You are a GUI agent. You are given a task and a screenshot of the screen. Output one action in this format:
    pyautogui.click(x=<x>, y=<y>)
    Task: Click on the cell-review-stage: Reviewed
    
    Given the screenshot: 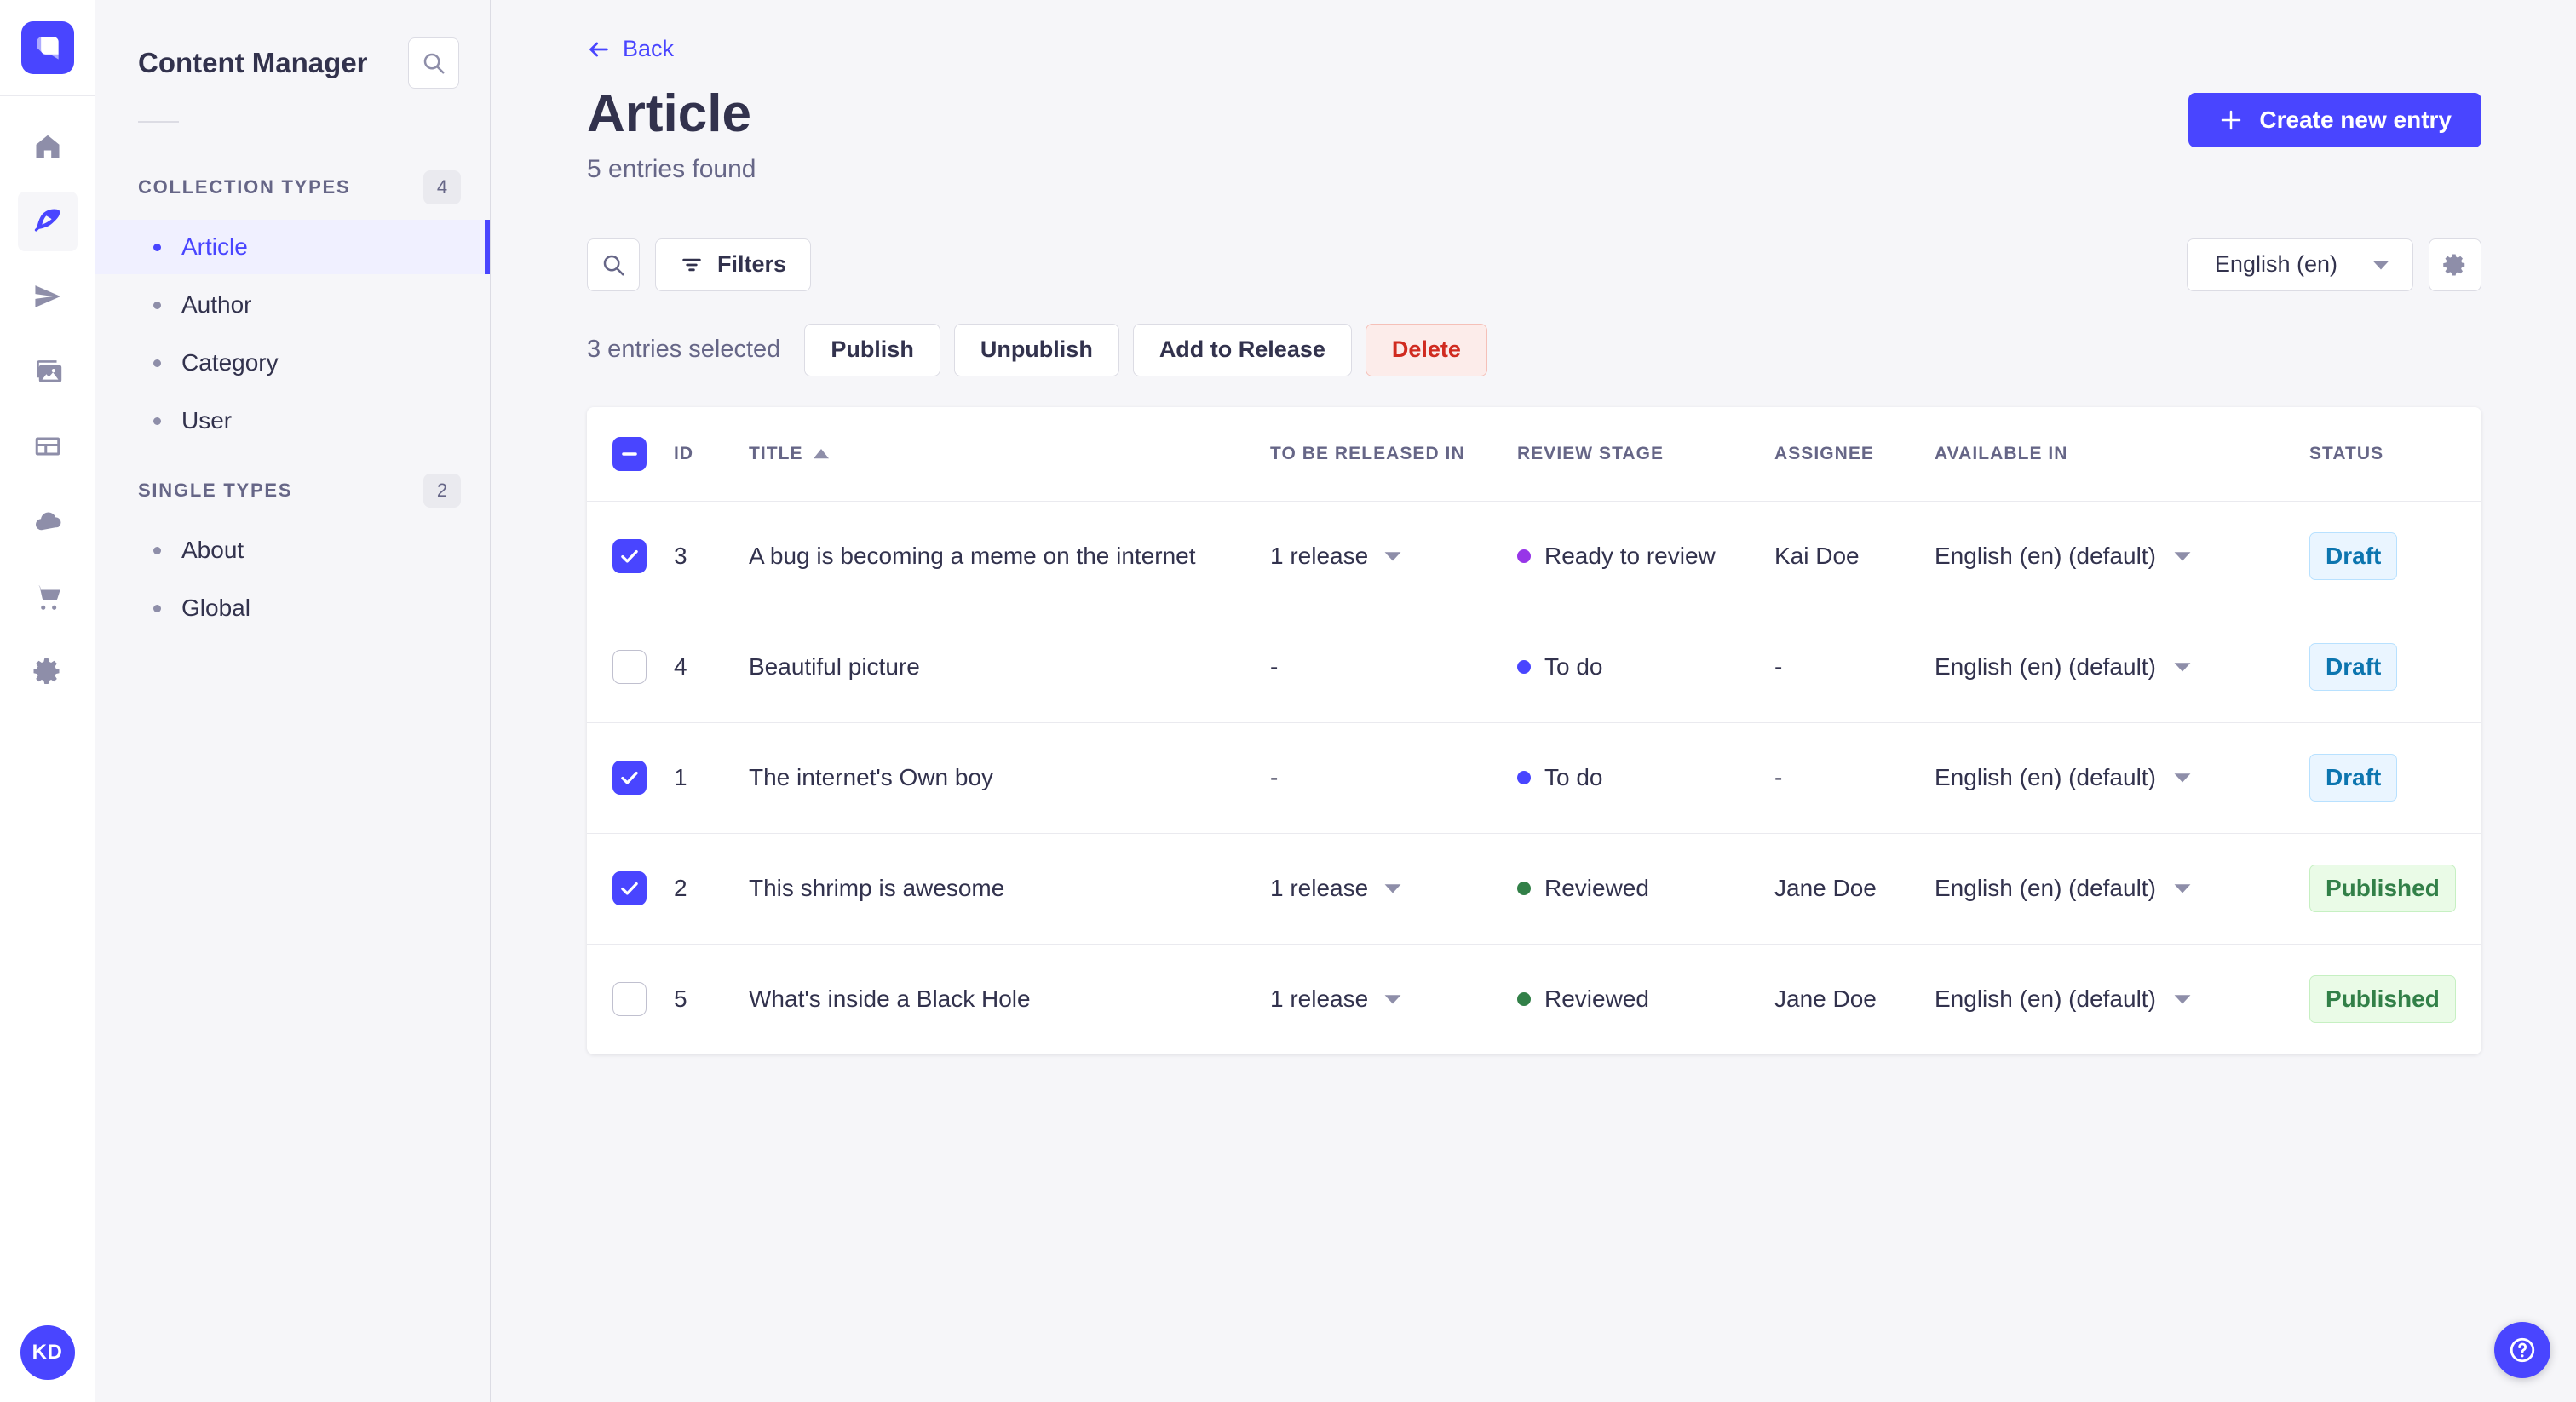 What is the action you would take?
    pyautogui.click(x=1646, y=888)
    